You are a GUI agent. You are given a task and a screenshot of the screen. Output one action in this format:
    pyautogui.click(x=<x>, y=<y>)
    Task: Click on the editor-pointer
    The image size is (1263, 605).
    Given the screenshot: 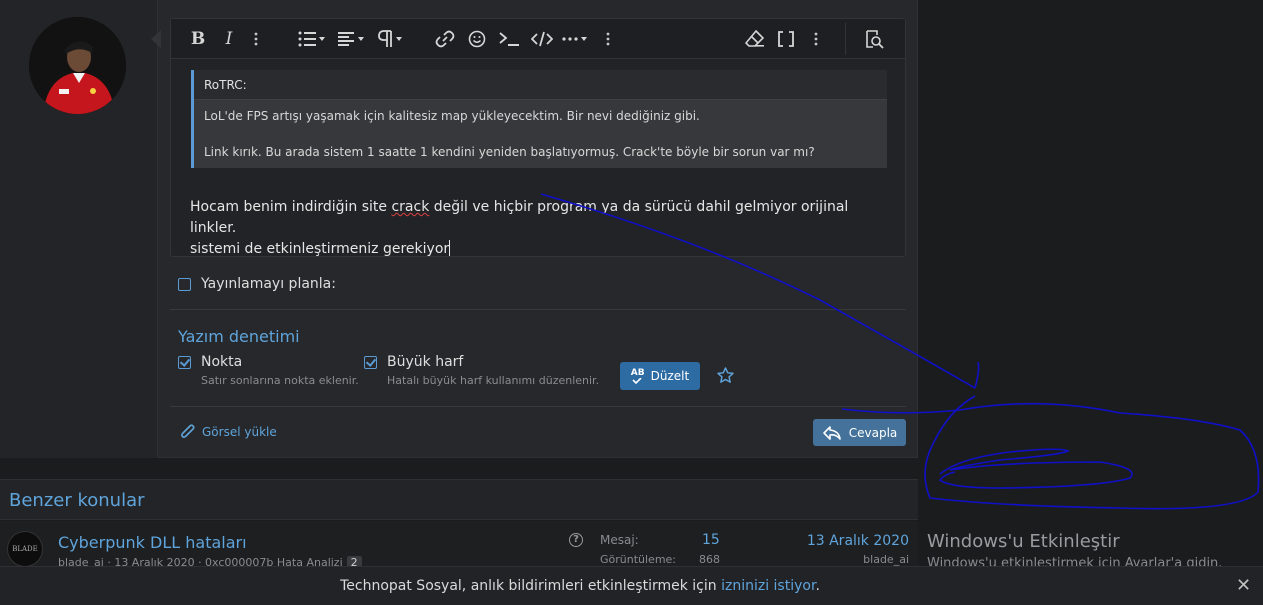 What is the action you would take?
    pyautogui.click(x=156, y=39)
    